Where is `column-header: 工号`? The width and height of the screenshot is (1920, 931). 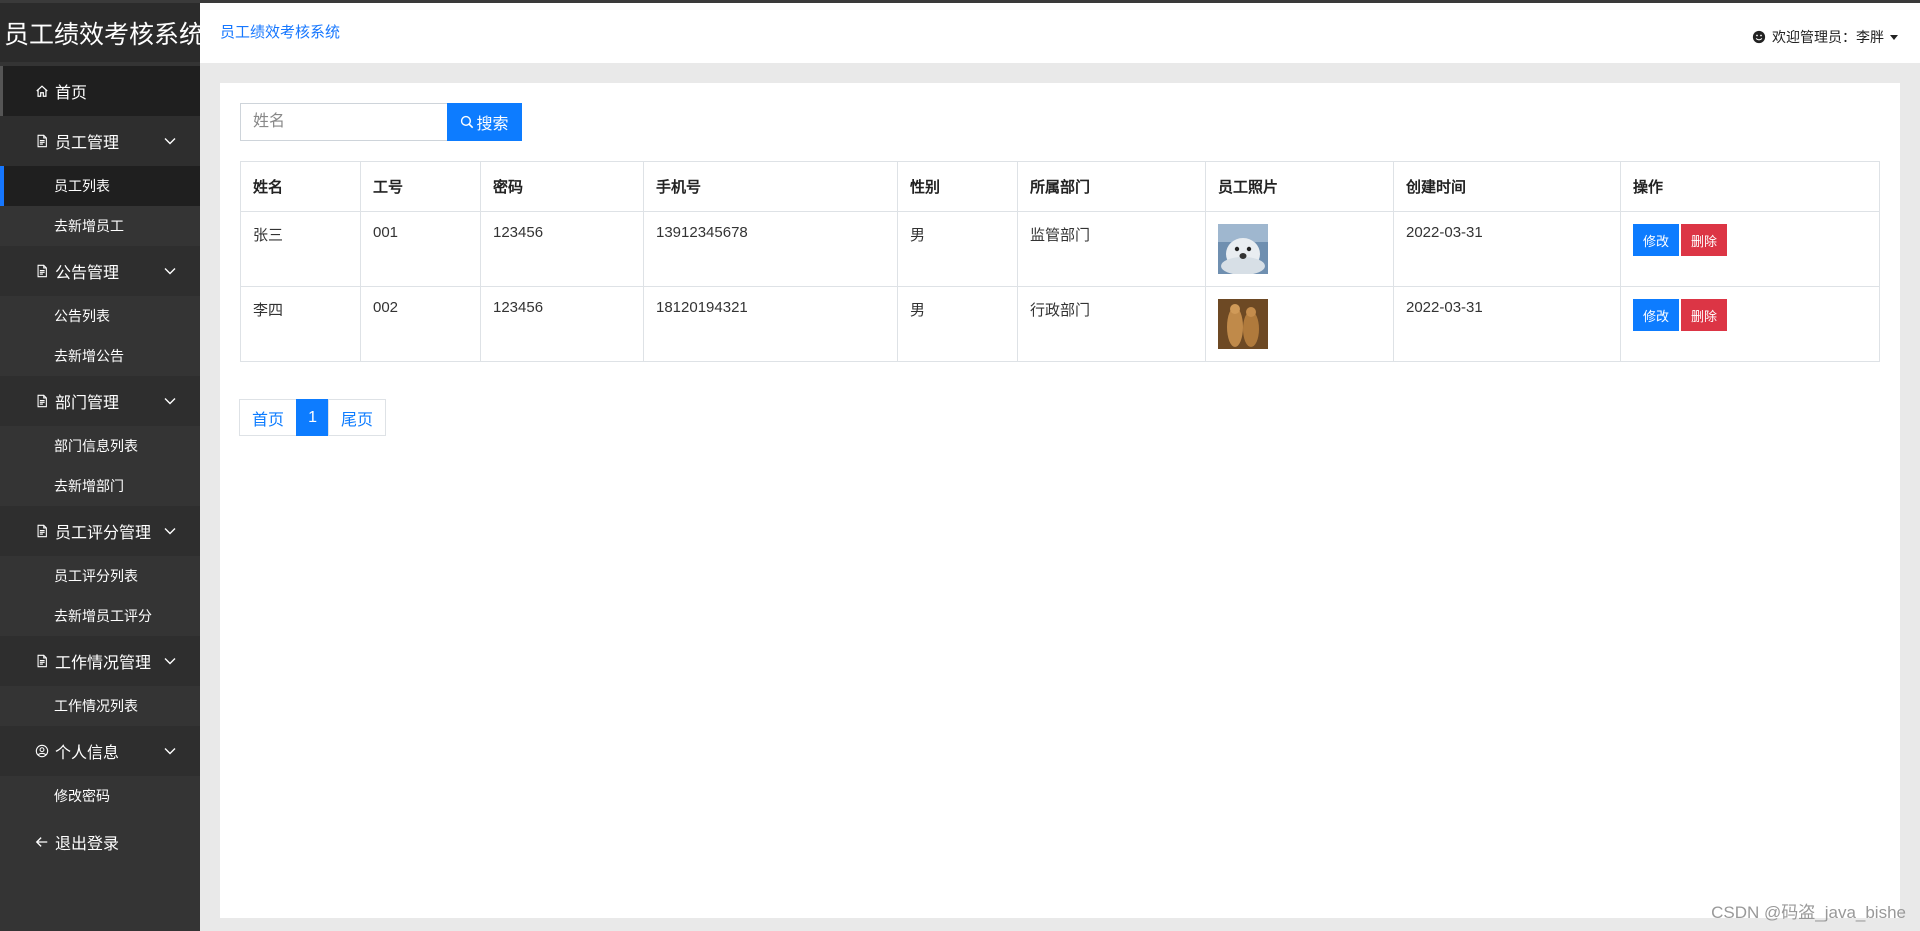 column-header: 工号 is located at coordinates (420, 186).